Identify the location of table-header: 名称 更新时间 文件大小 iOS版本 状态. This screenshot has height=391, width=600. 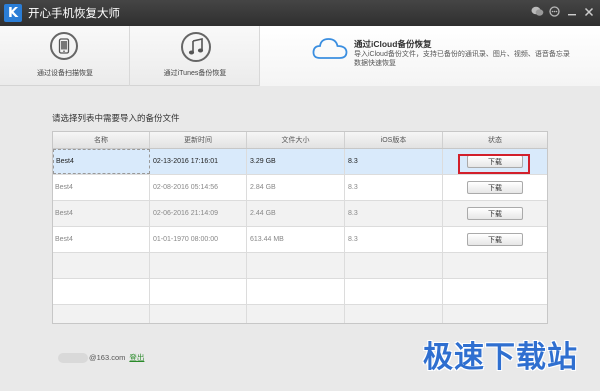
(300, 140).